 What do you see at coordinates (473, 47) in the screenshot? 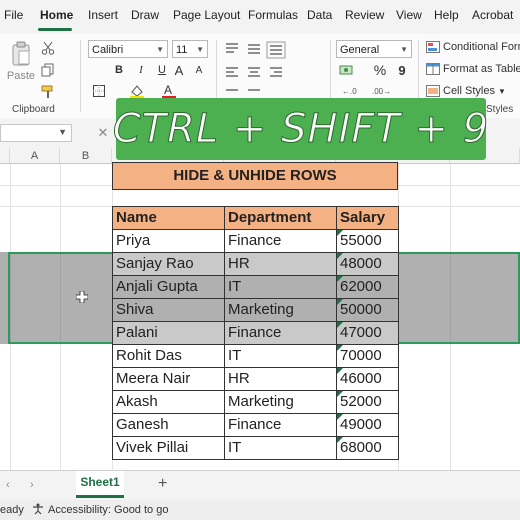
I see `conditional-formatting-button: Conditional Formatting` at bounding box center [473, 47].